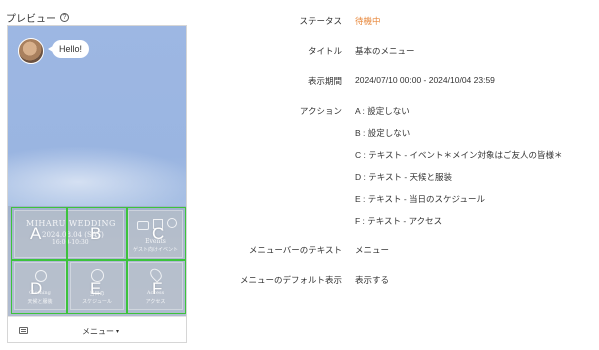 The image size is (599, 350). I want to click on cloud-decoration, so click(97, 176).